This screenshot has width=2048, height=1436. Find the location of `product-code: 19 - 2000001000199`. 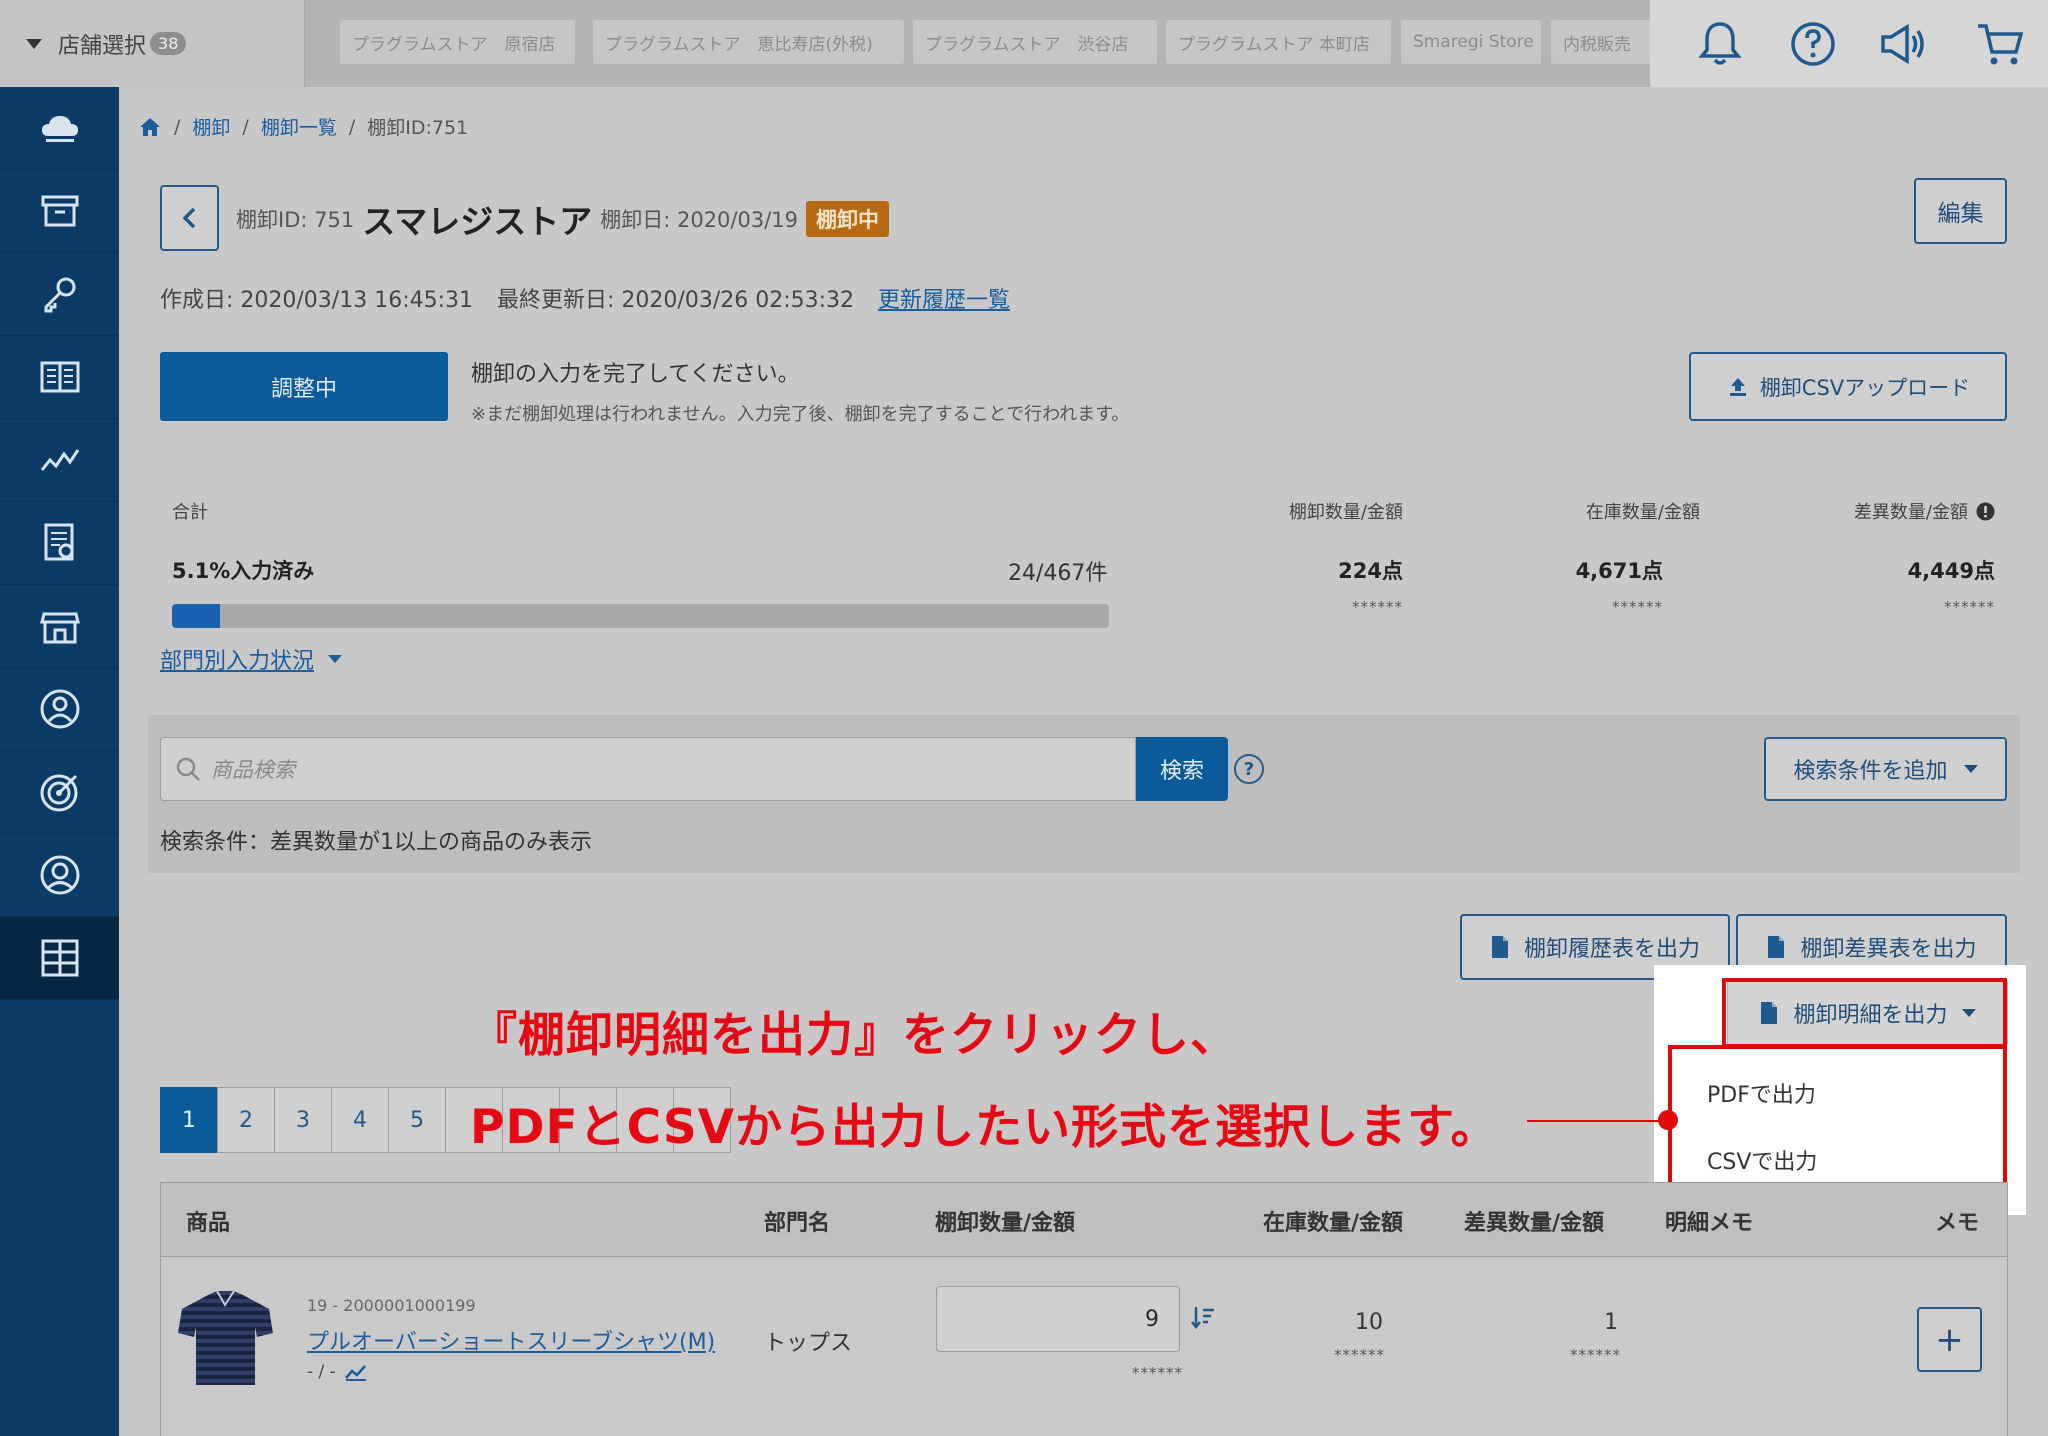

product-code: 19 - 2000001000199 is located at coordinates (391, 1305).